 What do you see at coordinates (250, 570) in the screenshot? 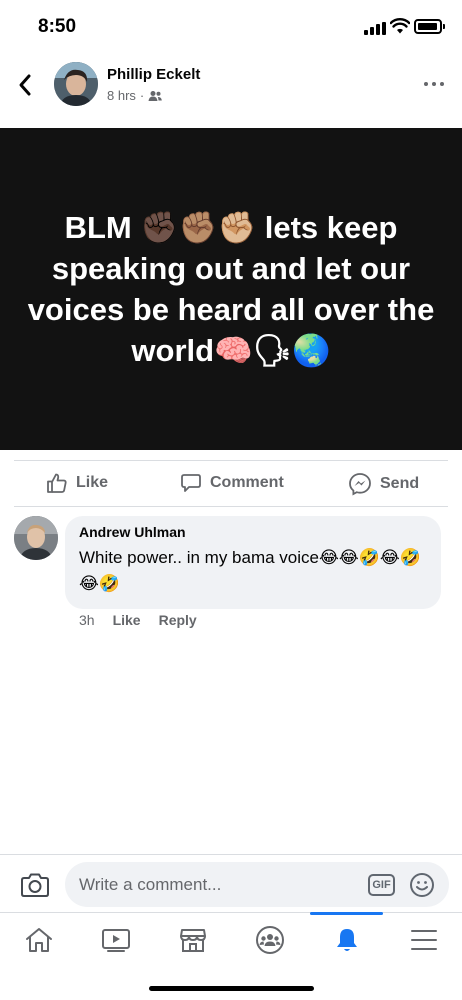
I see `comment-text: White power.. in my bama voice😂😂🤣😂🤣😂🤣` at bounding box center [250, 570].